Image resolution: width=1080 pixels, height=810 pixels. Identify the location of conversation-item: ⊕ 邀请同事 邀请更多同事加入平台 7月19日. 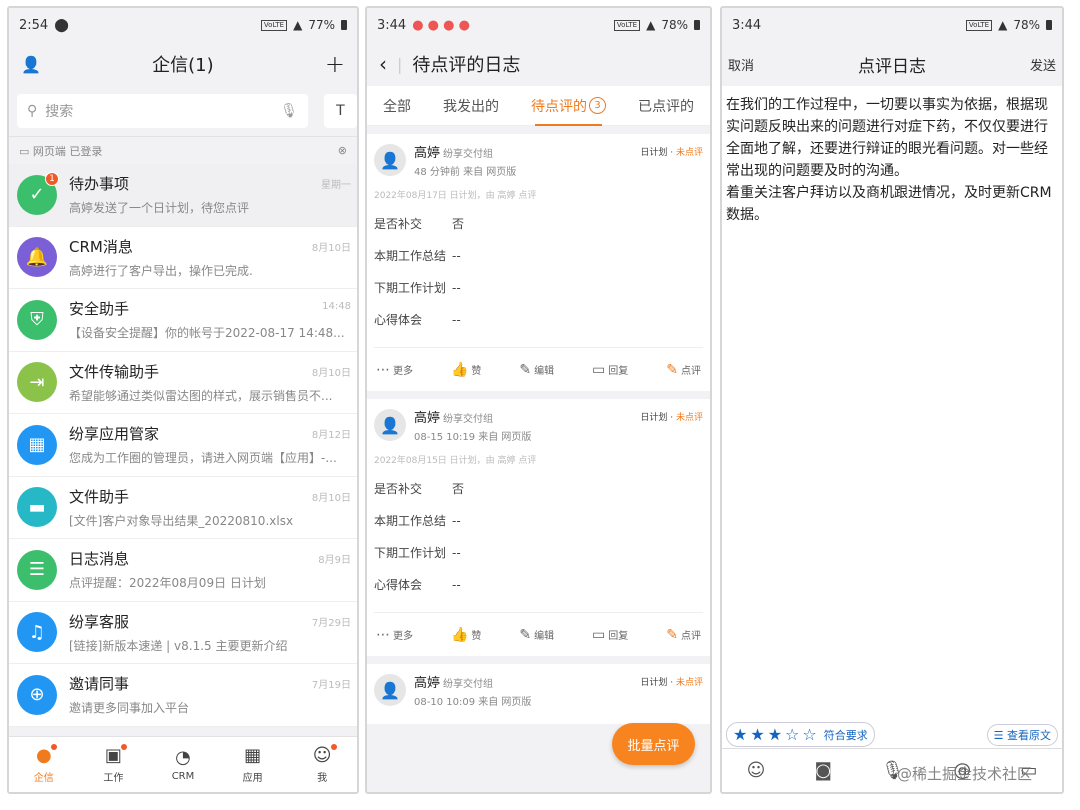
(183, 695).